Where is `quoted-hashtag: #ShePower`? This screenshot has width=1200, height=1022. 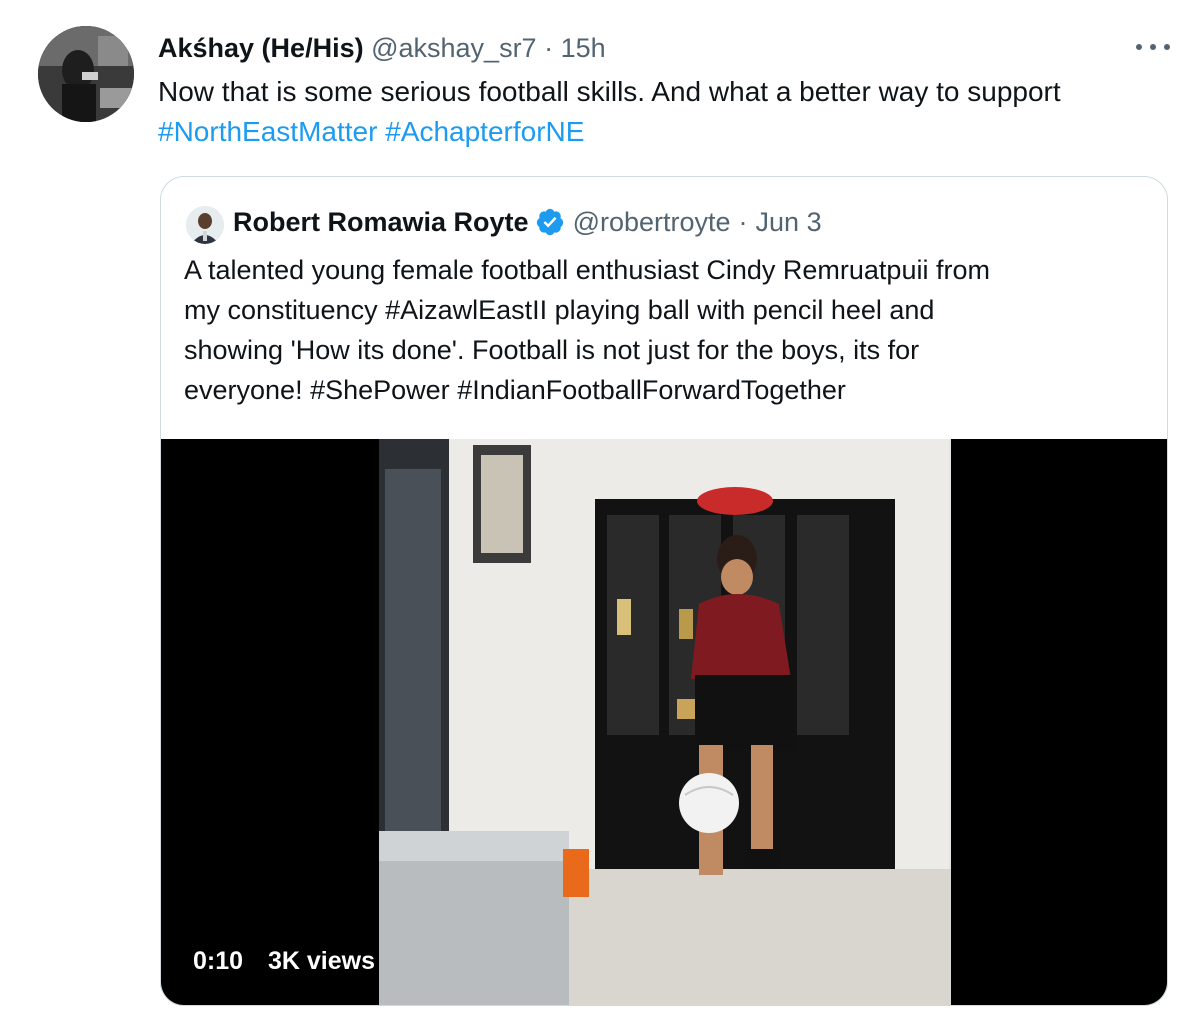 quoted-hashtag: #ShePower is located at coordinates (380, 390).